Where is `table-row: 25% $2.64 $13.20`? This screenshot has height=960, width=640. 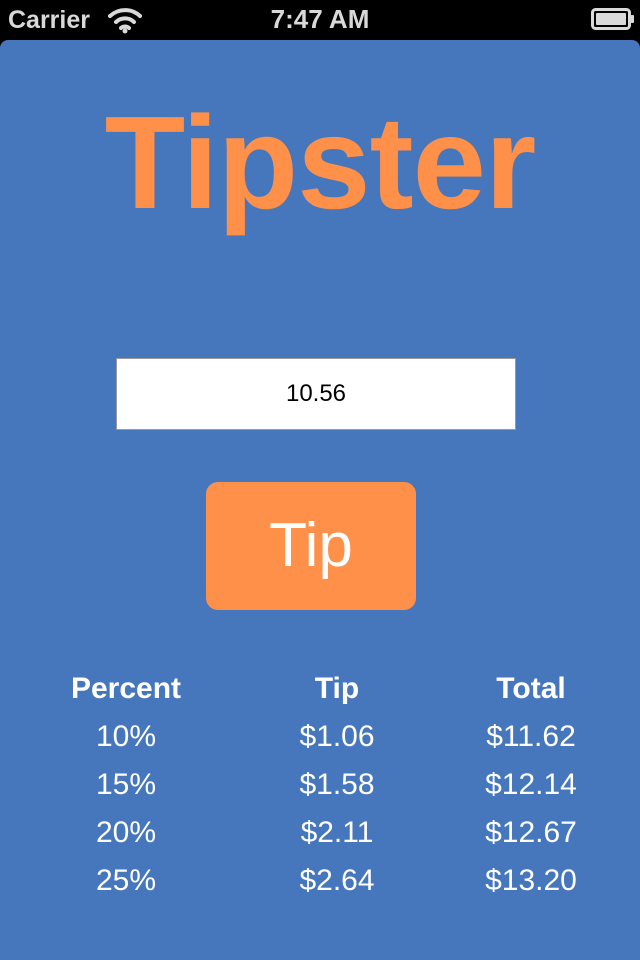 table-row: 25% $2.64 $13.20 is located at coordinates (320, 881).